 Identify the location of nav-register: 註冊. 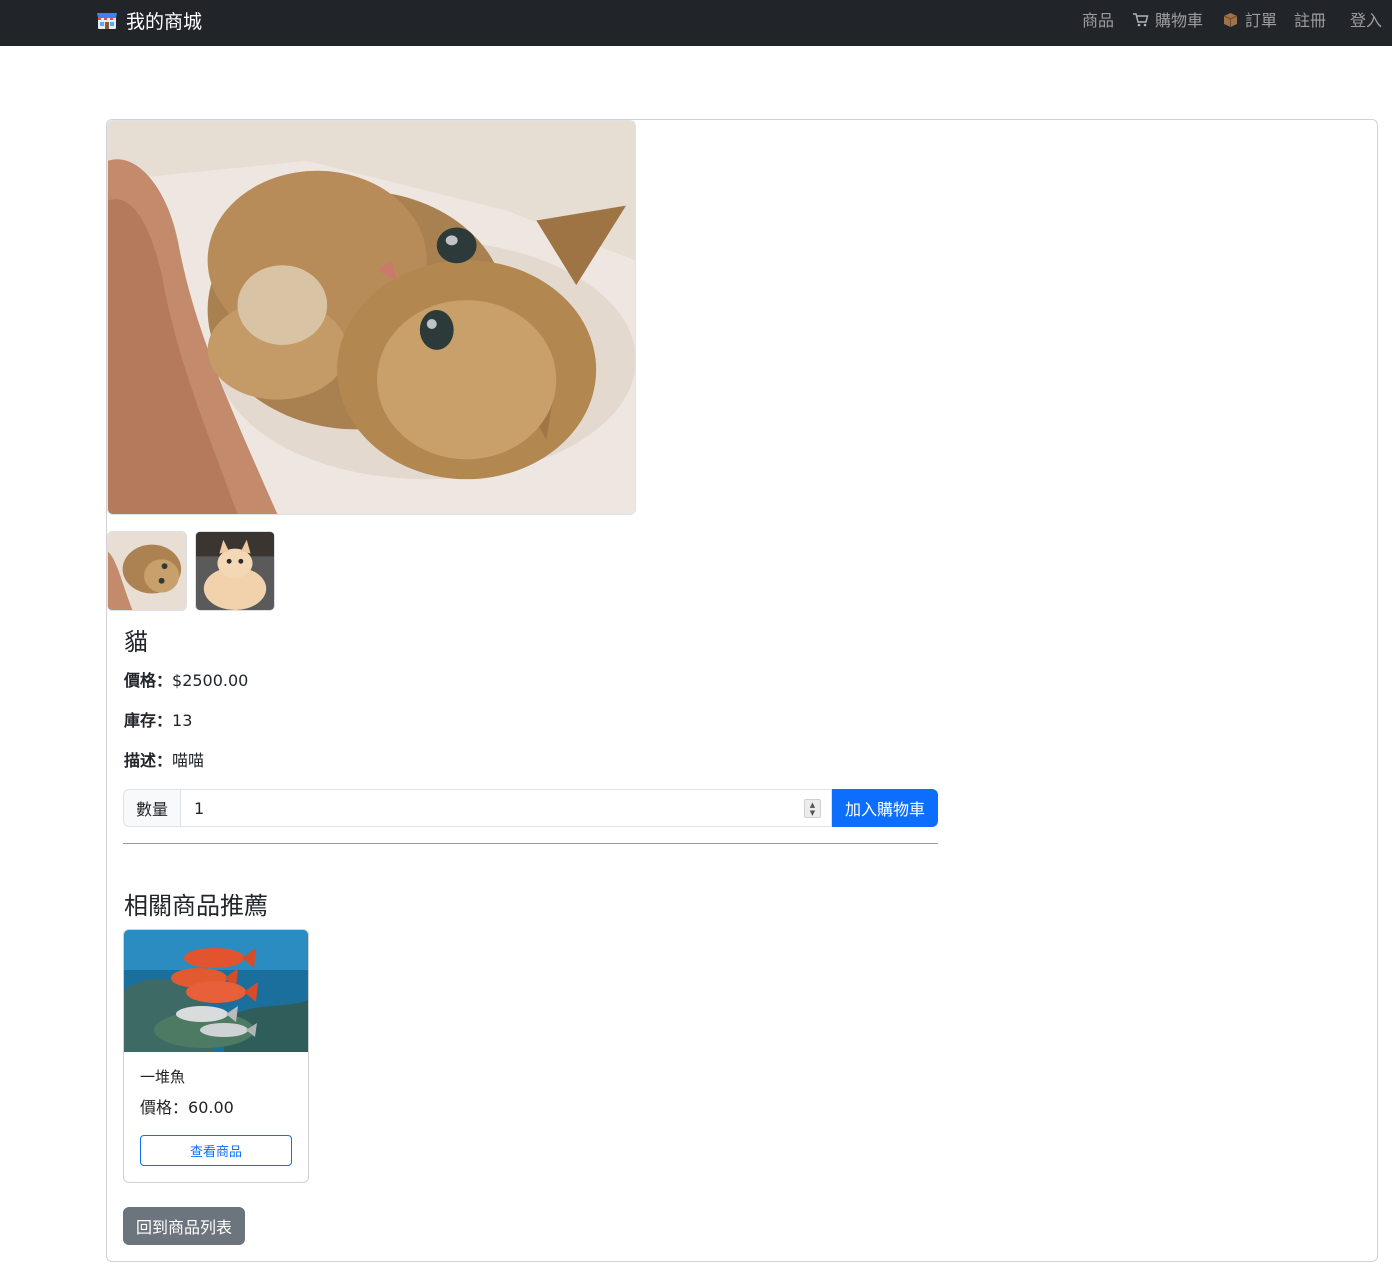
(1310, 19).